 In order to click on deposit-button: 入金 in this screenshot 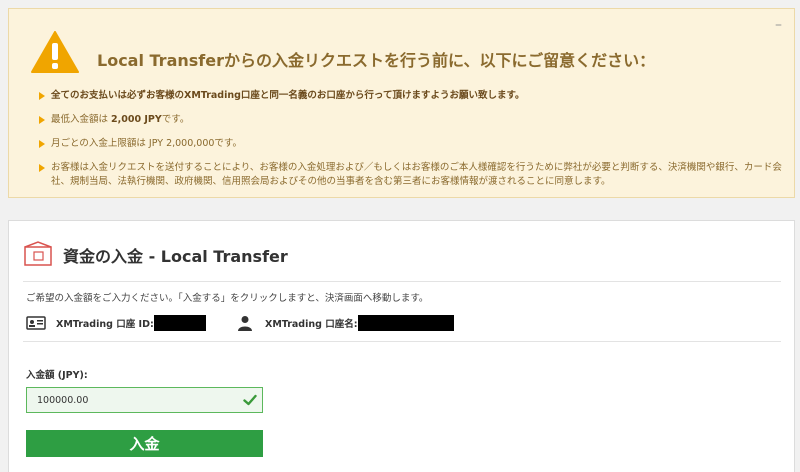, I will do `click(144, 443)`.